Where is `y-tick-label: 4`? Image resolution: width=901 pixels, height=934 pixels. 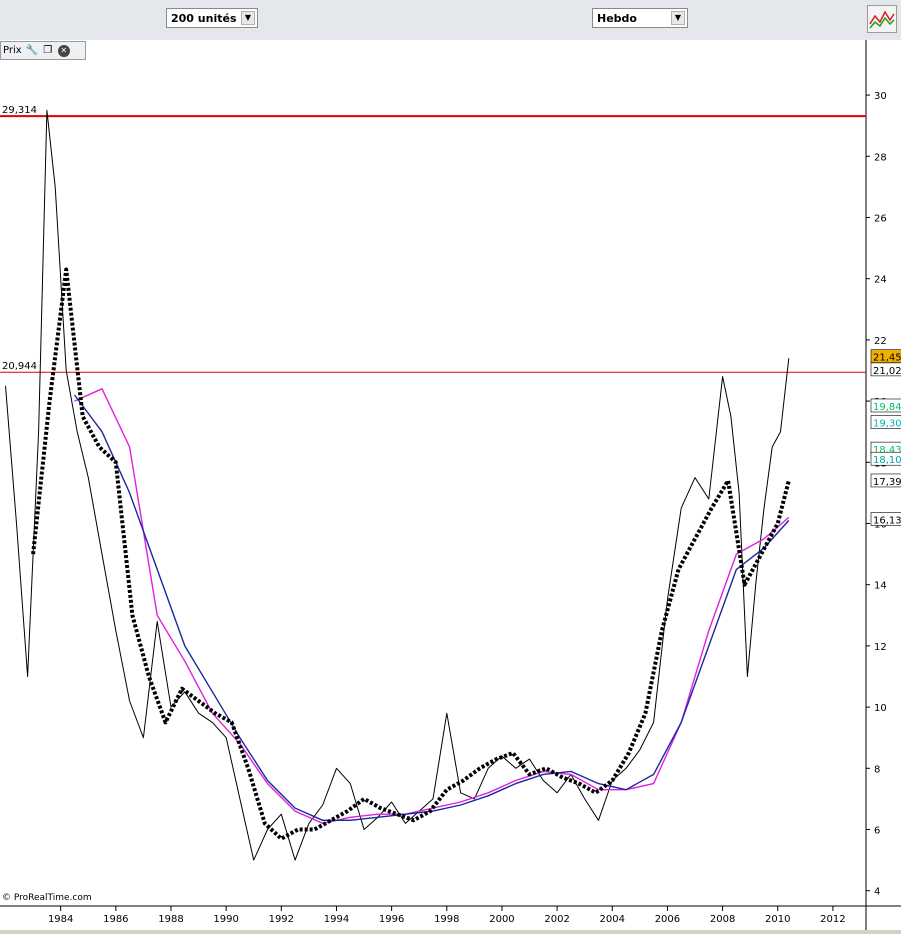
y-tick-label: 4 is located at coordinates (877, 892).